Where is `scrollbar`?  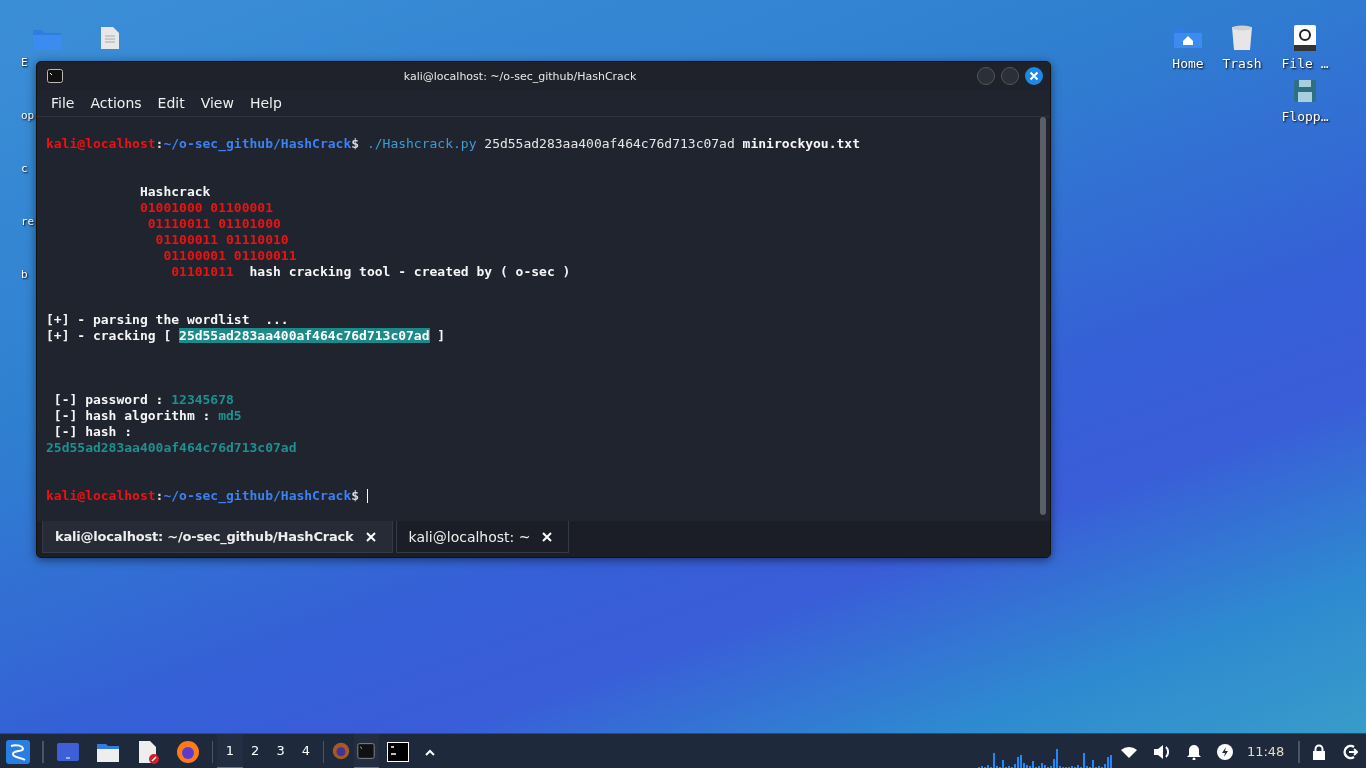
scrollbar is located at coordinates (1043, 316).